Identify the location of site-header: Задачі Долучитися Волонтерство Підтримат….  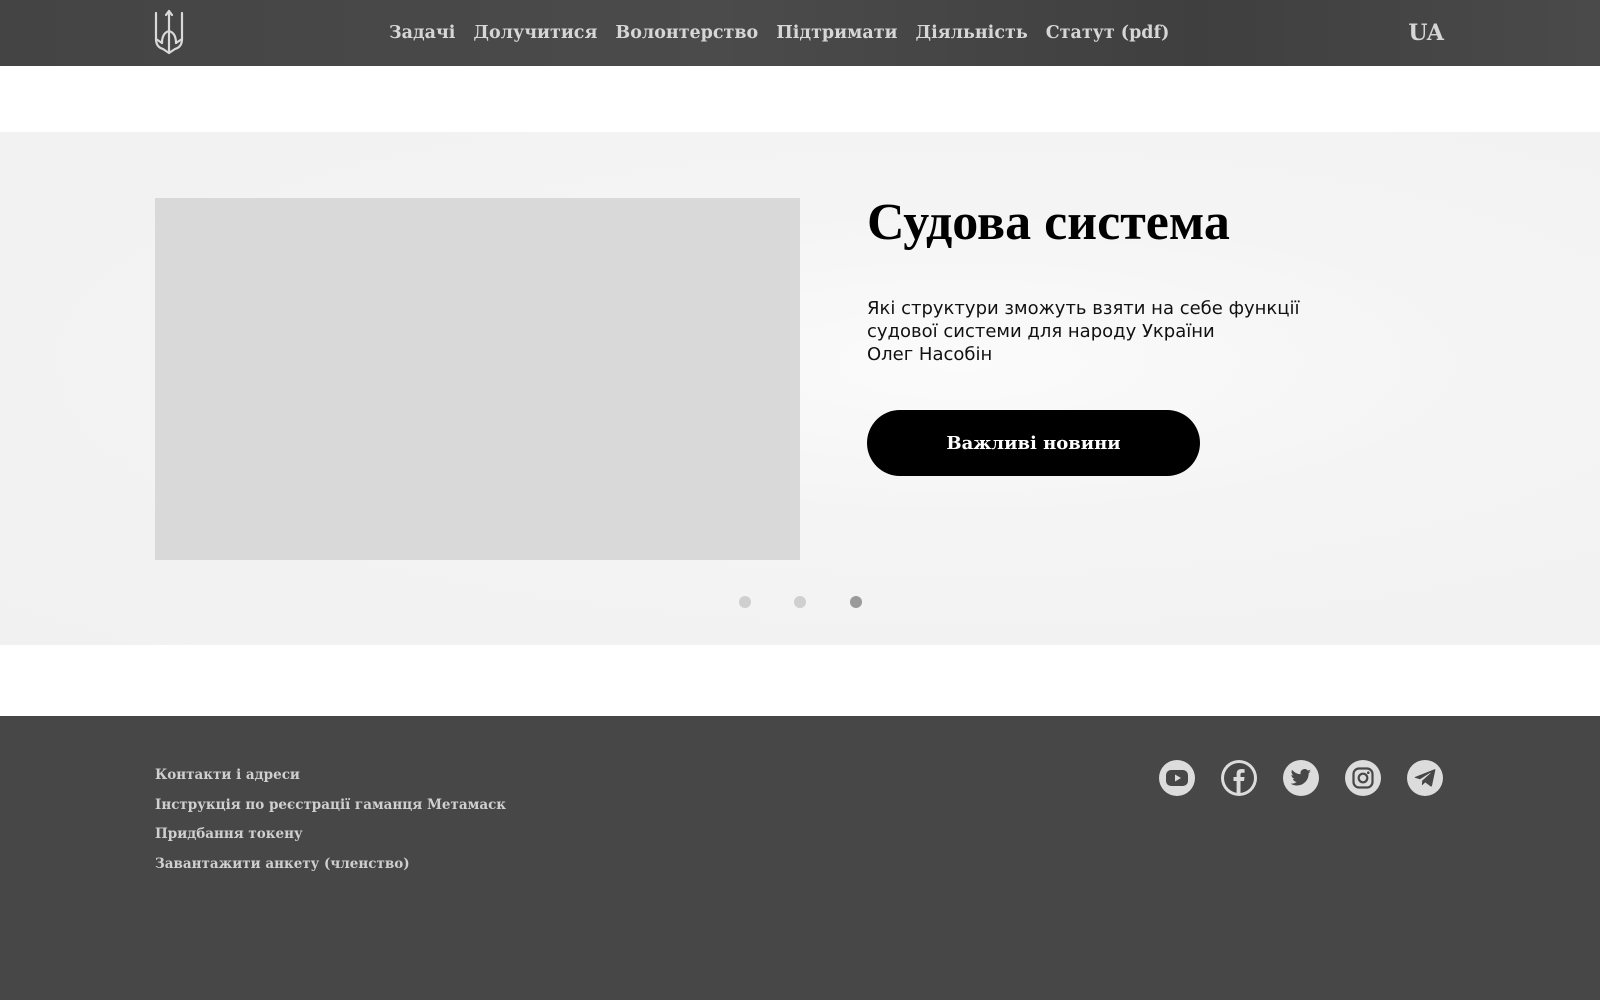
(800, 33).